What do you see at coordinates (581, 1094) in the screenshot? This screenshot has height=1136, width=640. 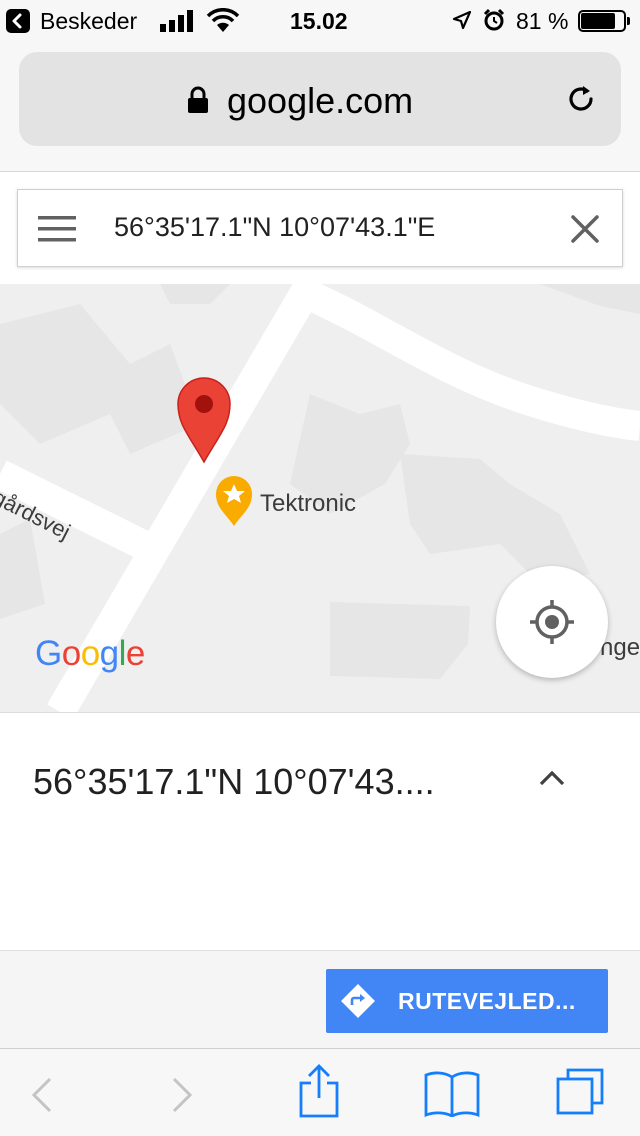 I see `tabs-icon` at bounding box center [581, 1094].